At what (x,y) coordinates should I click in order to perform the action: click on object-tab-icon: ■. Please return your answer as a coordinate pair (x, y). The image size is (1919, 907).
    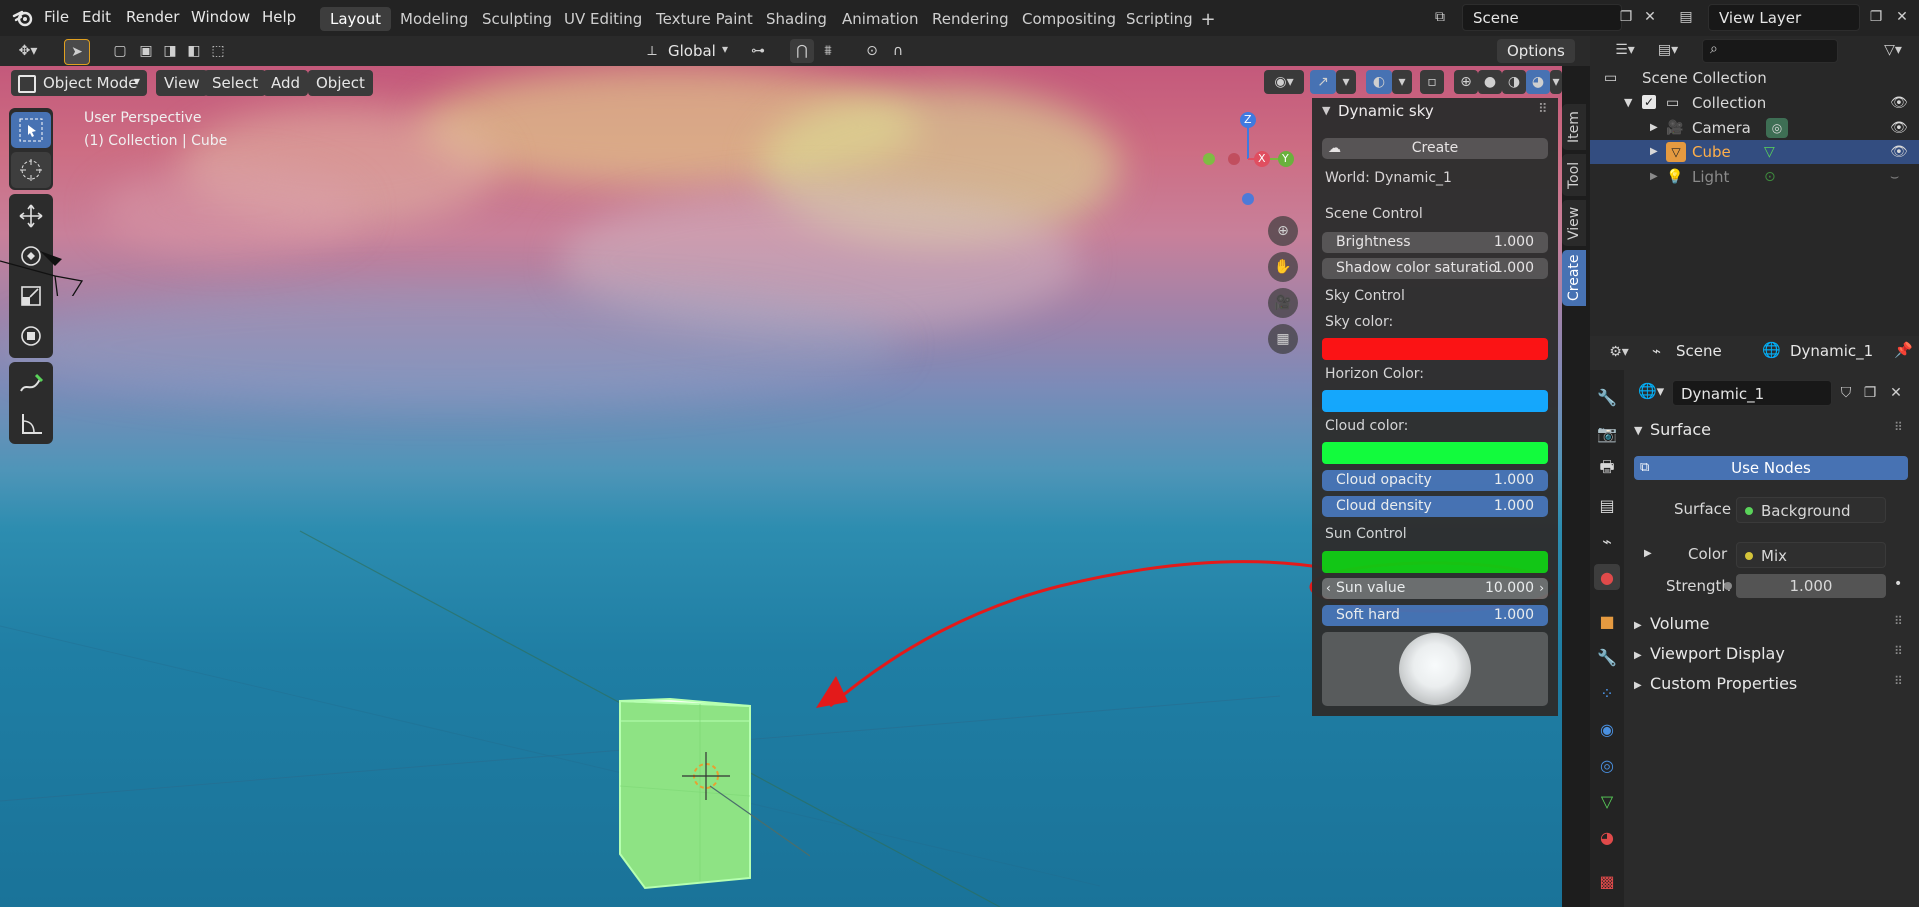
    Looking at the image, I should click on (1607, 621).